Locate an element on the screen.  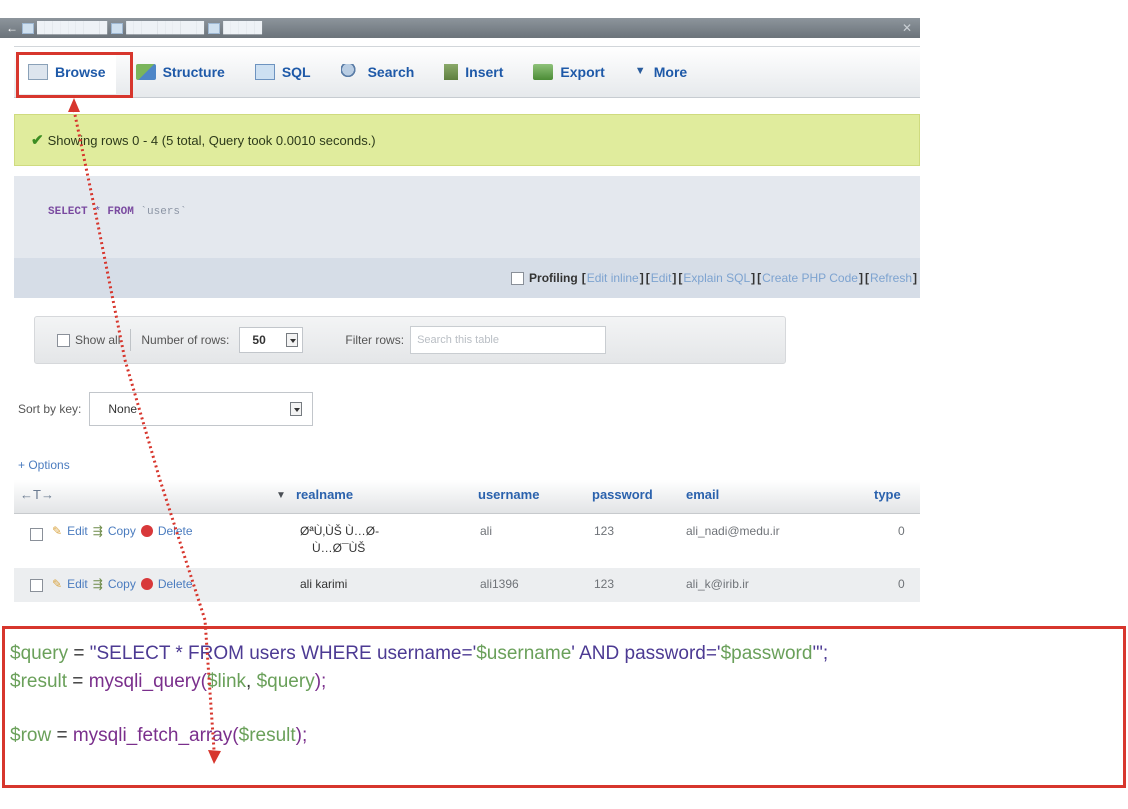
sql-icon is located at coordinates (264, 72).